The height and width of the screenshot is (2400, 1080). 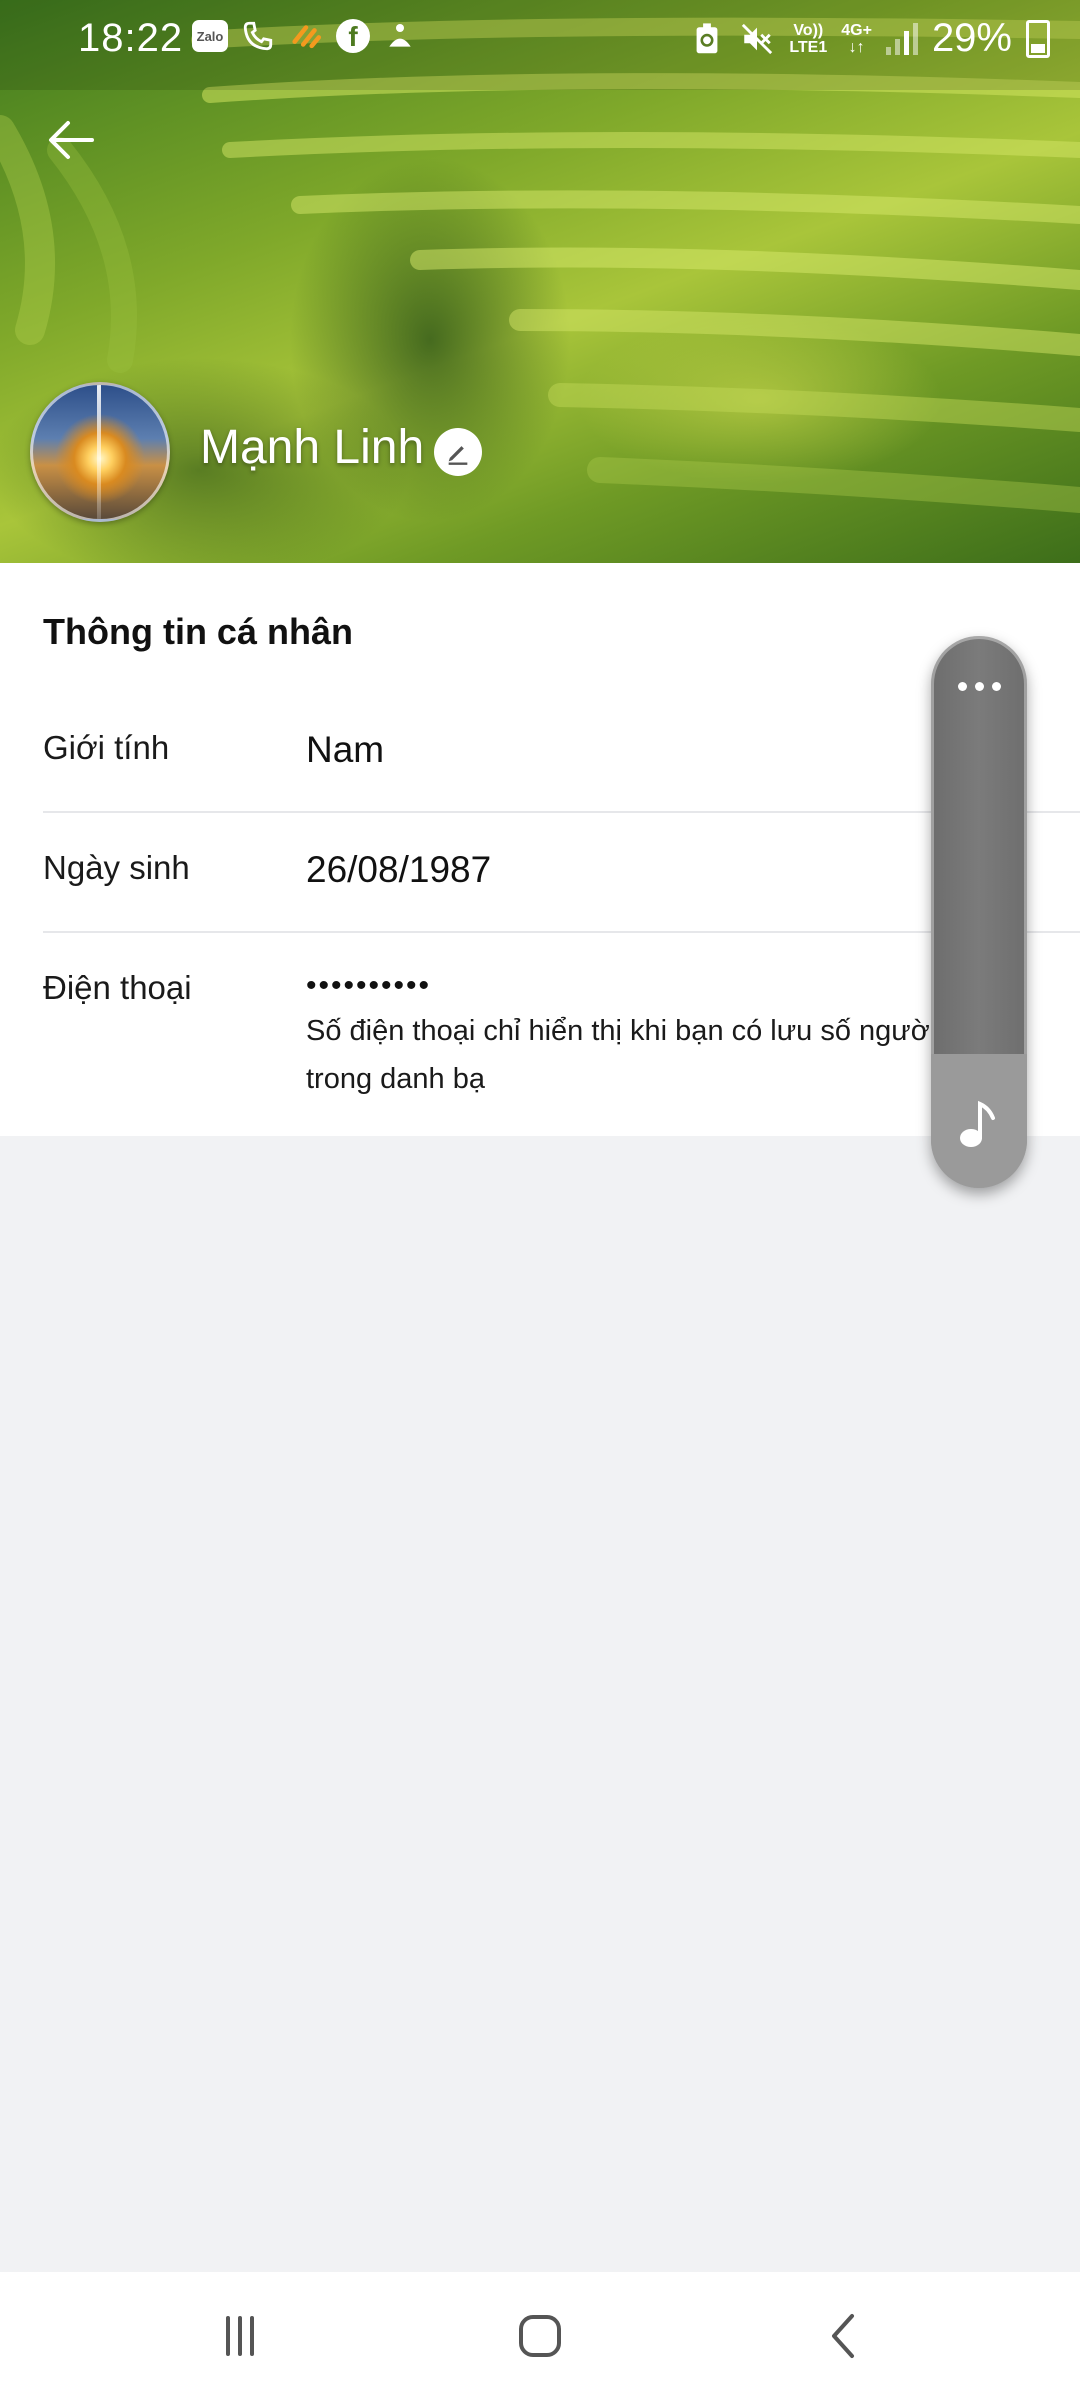 I want to click on arrow-left-icon, so click(x=71, y=140).